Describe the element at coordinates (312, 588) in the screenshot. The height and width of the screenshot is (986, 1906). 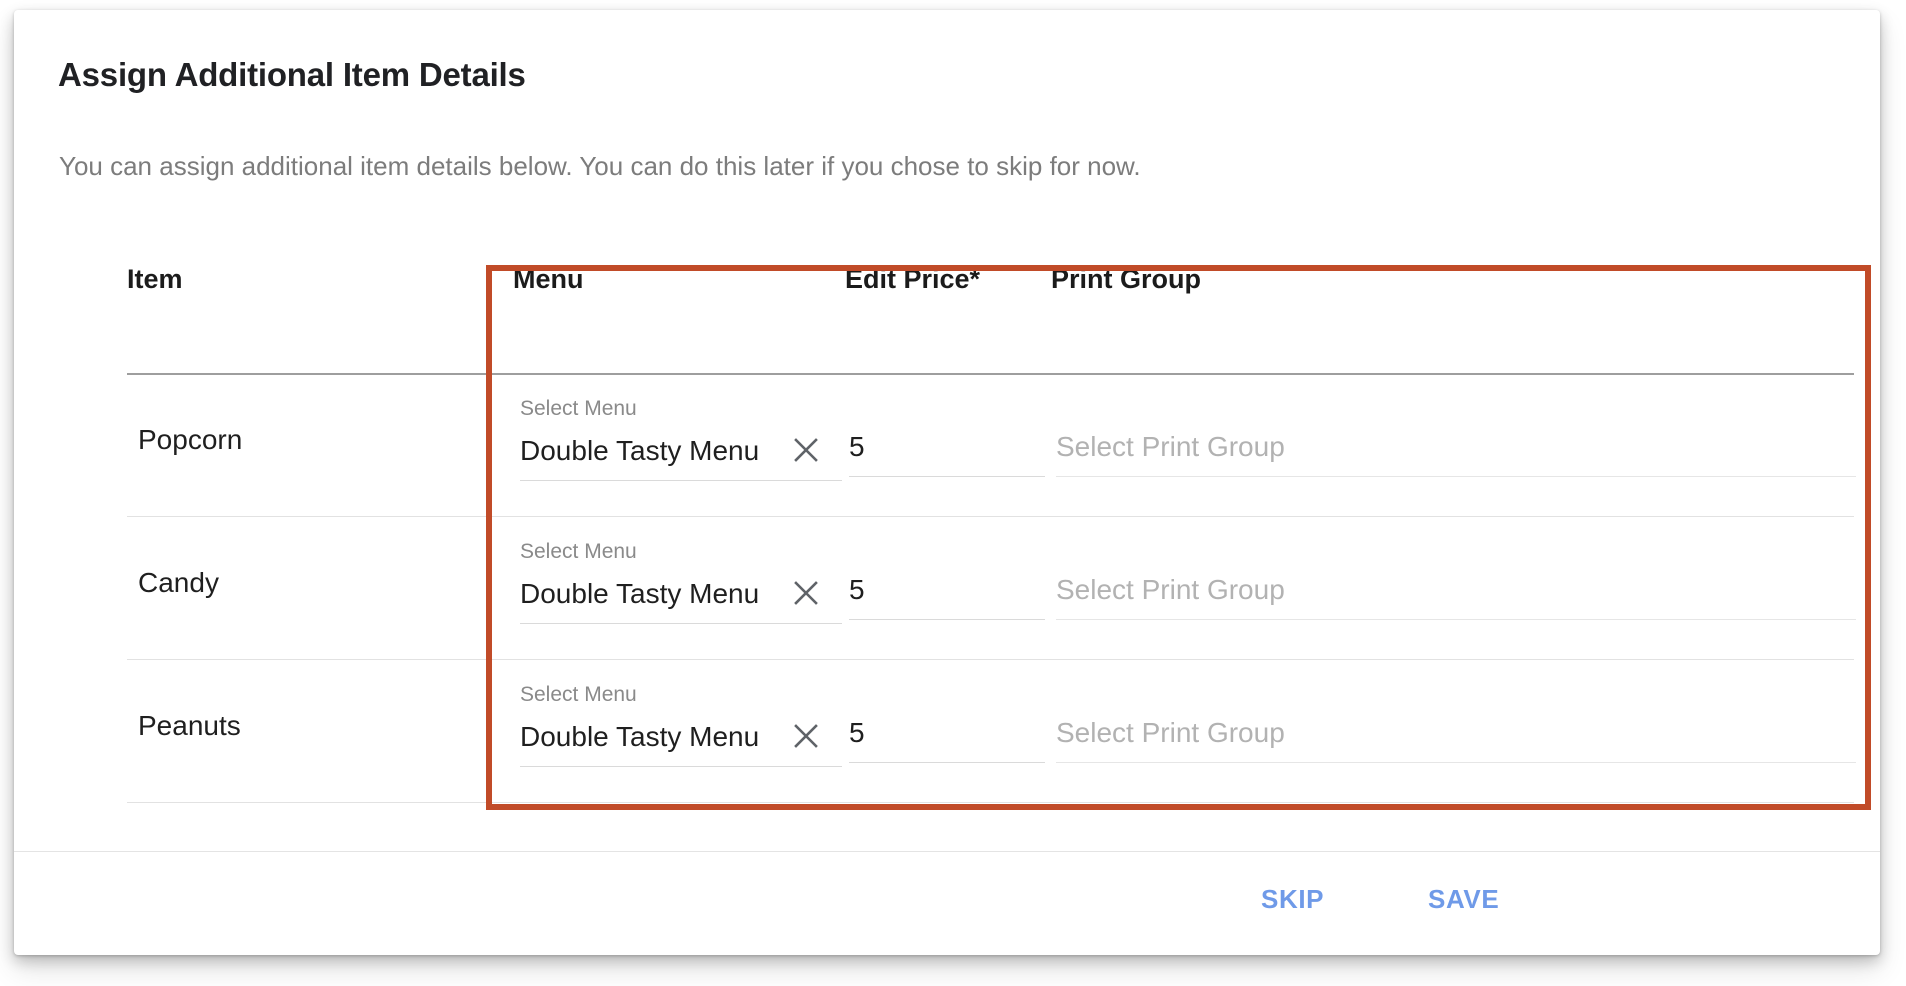
I see `cell-item: Candy` at that location.